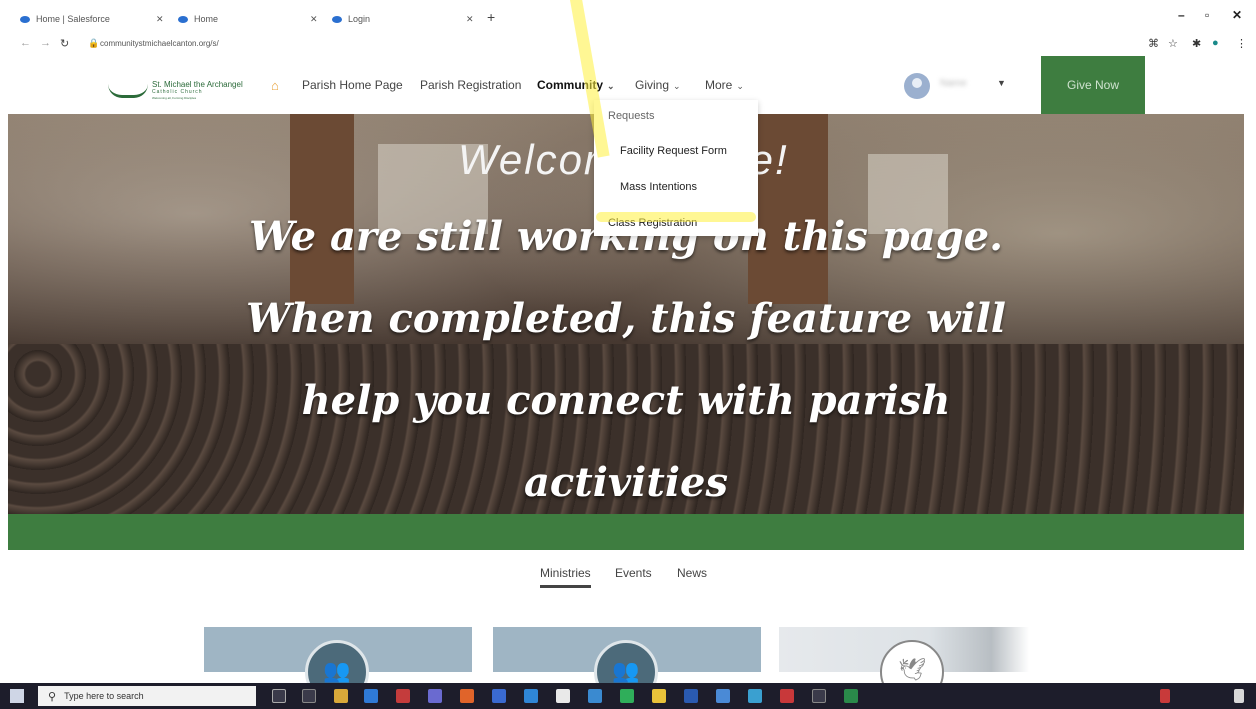  I want to click on user-name: Name, so click(953, 83).